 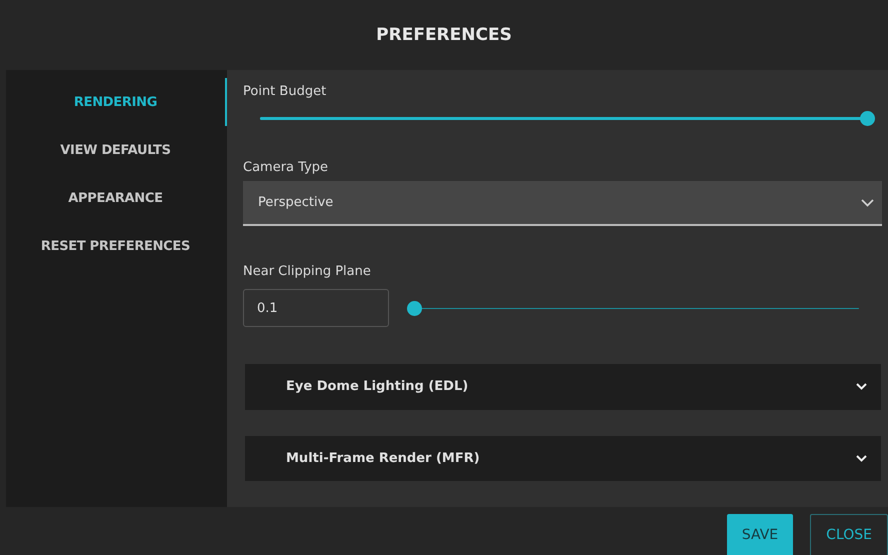 I want to click on setting-label: Camera Type, so click(x=286, y=167).